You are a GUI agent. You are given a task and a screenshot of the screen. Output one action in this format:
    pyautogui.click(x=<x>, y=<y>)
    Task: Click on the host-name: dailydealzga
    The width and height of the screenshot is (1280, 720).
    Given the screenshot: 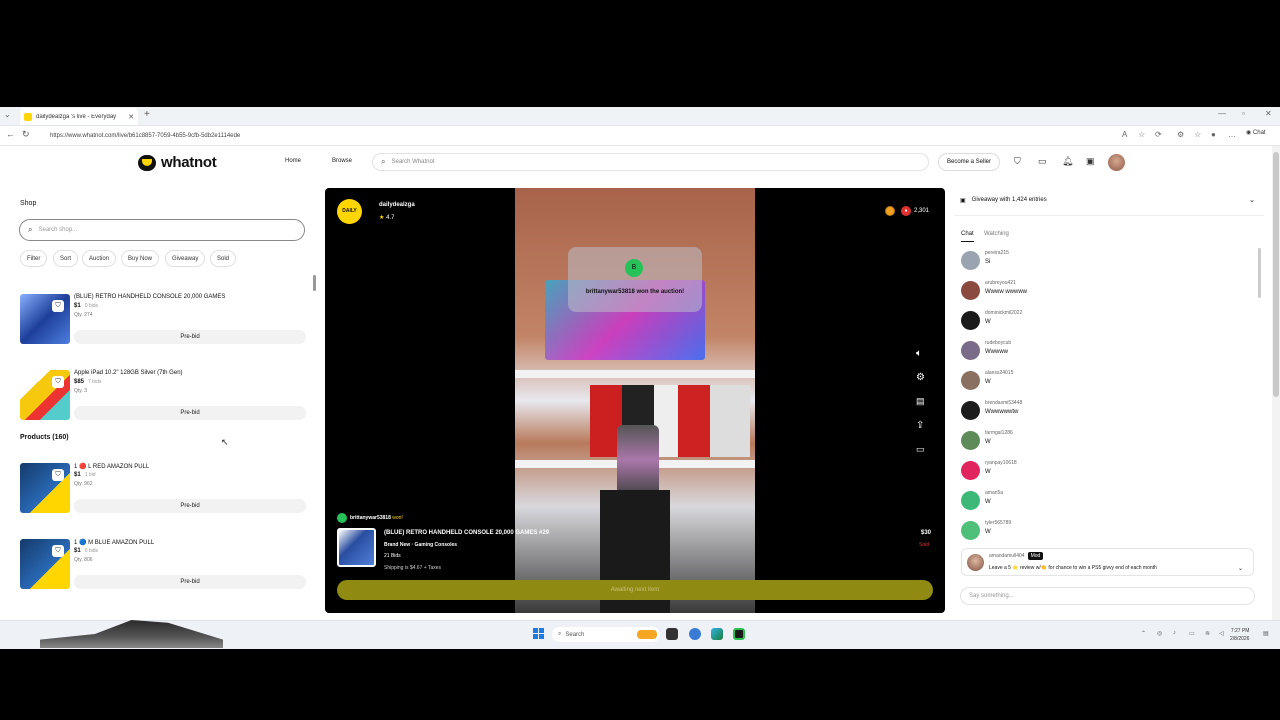 What is the action you would take?
    pyautogui.click(x=397, y=205)
    